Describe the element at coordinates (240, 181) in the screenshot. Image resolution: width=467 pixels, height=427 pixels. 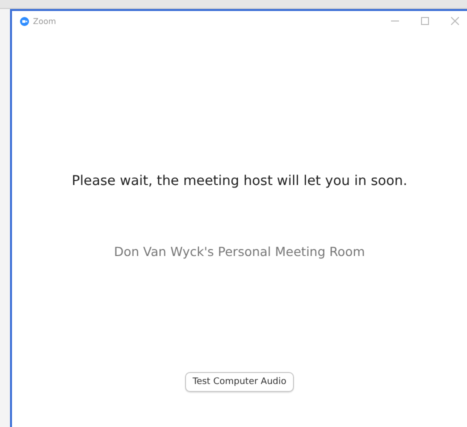
I see `waiting-message: Please wait, the meeting host will let you in soon.` at that location.